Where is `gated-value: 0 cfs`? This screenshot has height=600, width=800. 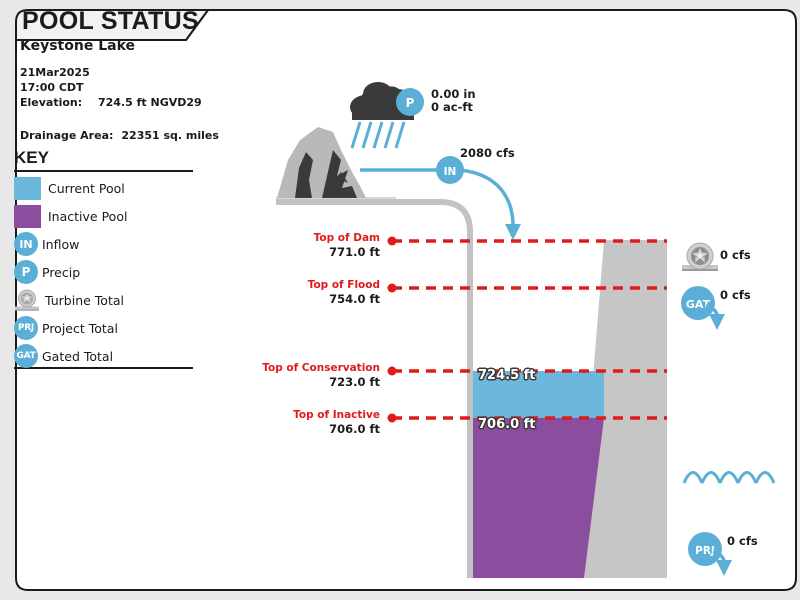
gated-value: 0 cfs is located at coordinates (735, 295).